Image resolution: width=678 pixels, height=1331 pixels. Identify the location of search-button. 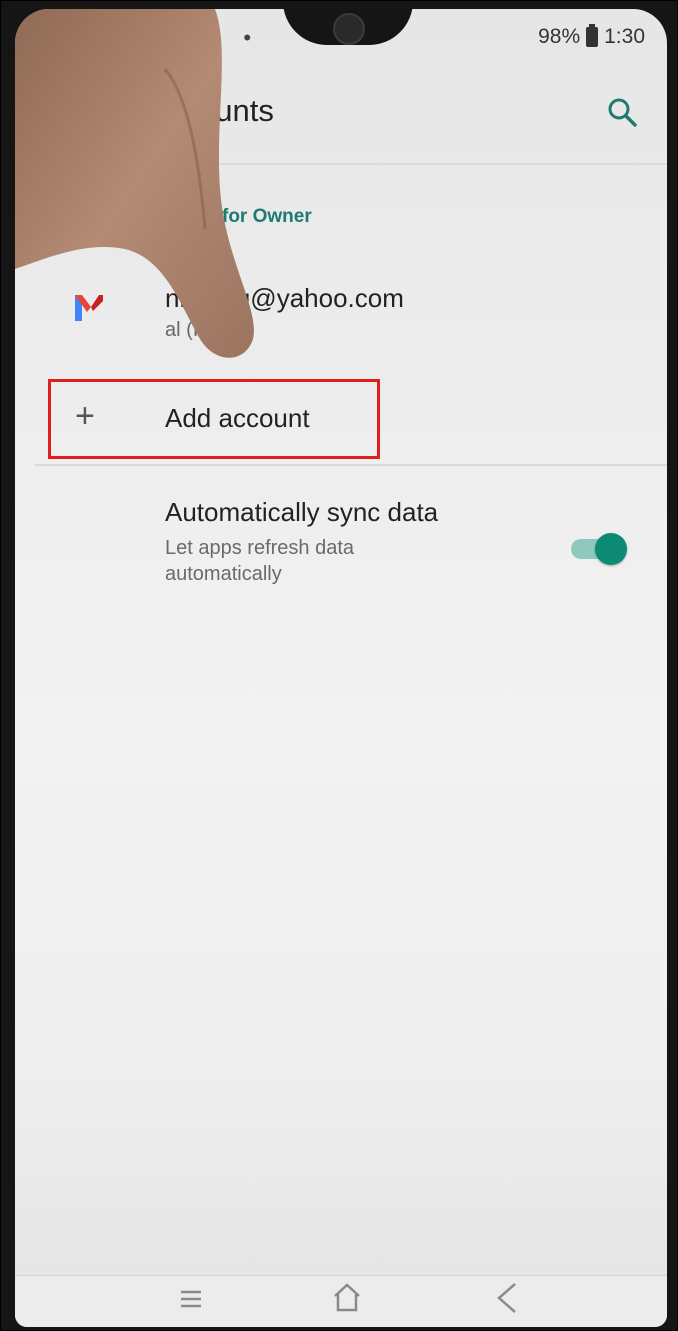
(623, 113).